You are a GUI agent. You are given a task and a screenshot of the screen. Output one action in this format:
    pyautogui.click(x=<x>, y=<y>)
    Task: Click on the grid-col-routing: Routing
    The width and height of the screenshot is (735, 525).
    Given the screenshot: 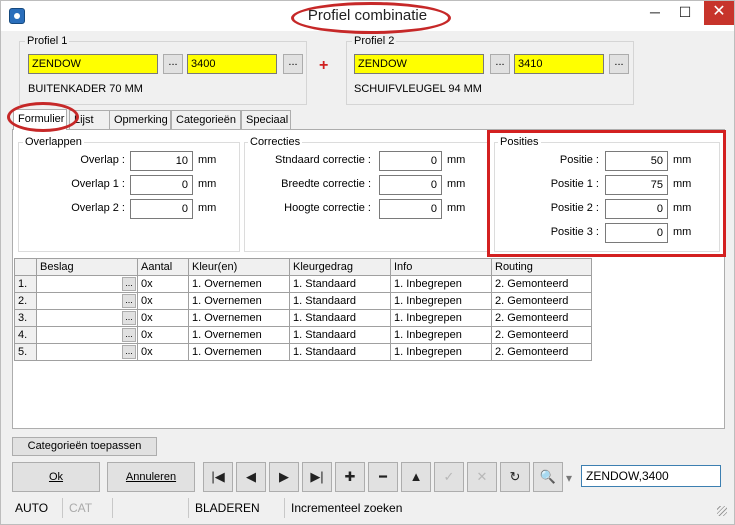 What is the action you would take?
    pyautogui.click(x=541, y=267)
    